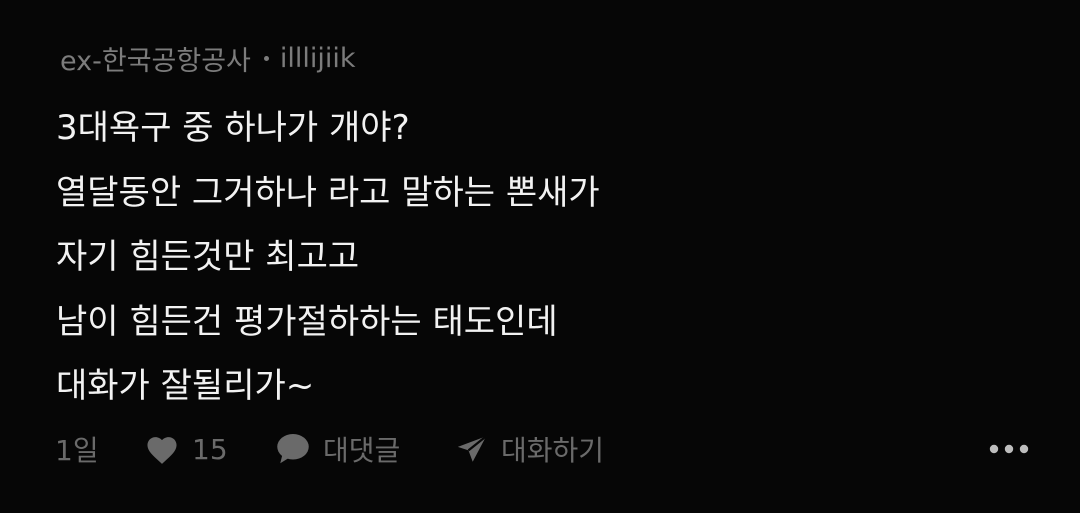 This screenshot has width=1080, height=513. What do you see at coordinates (162, 449) in the screenshot?
I see `heart-icon` at bounding box center [162, 449].